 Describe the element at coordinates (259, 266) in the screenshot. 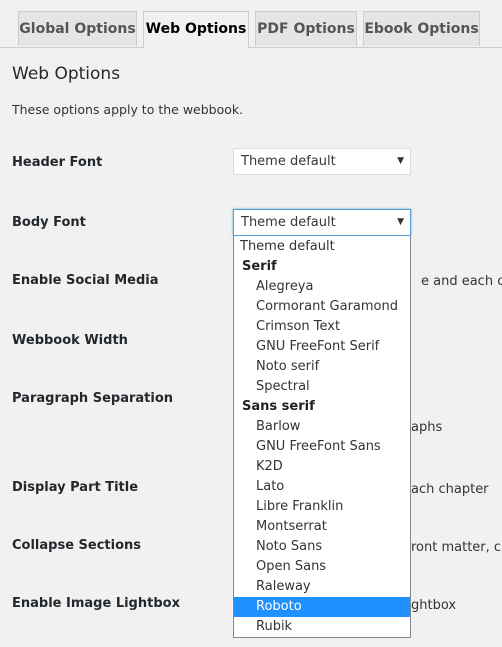

I see `optgroup-serif: Serif` at that location.